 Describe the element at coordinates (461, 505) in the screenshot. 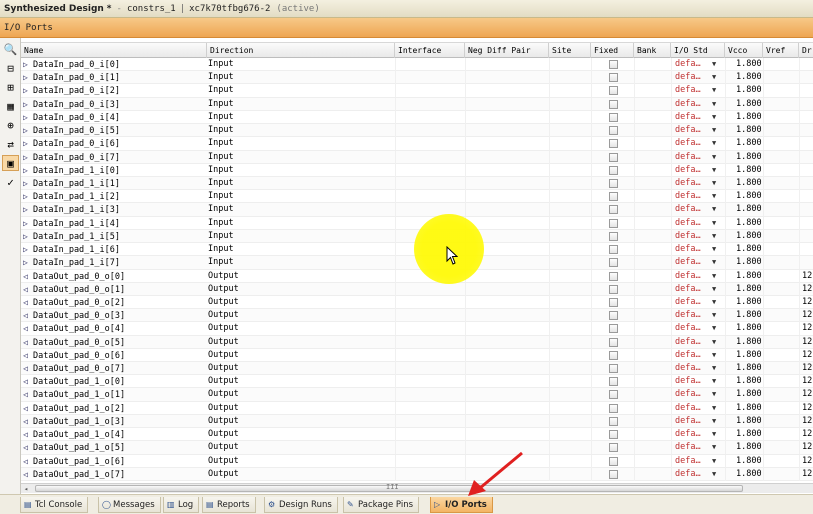

I see `tab-i-o-ports: ▷ I/O Ports` at that location.